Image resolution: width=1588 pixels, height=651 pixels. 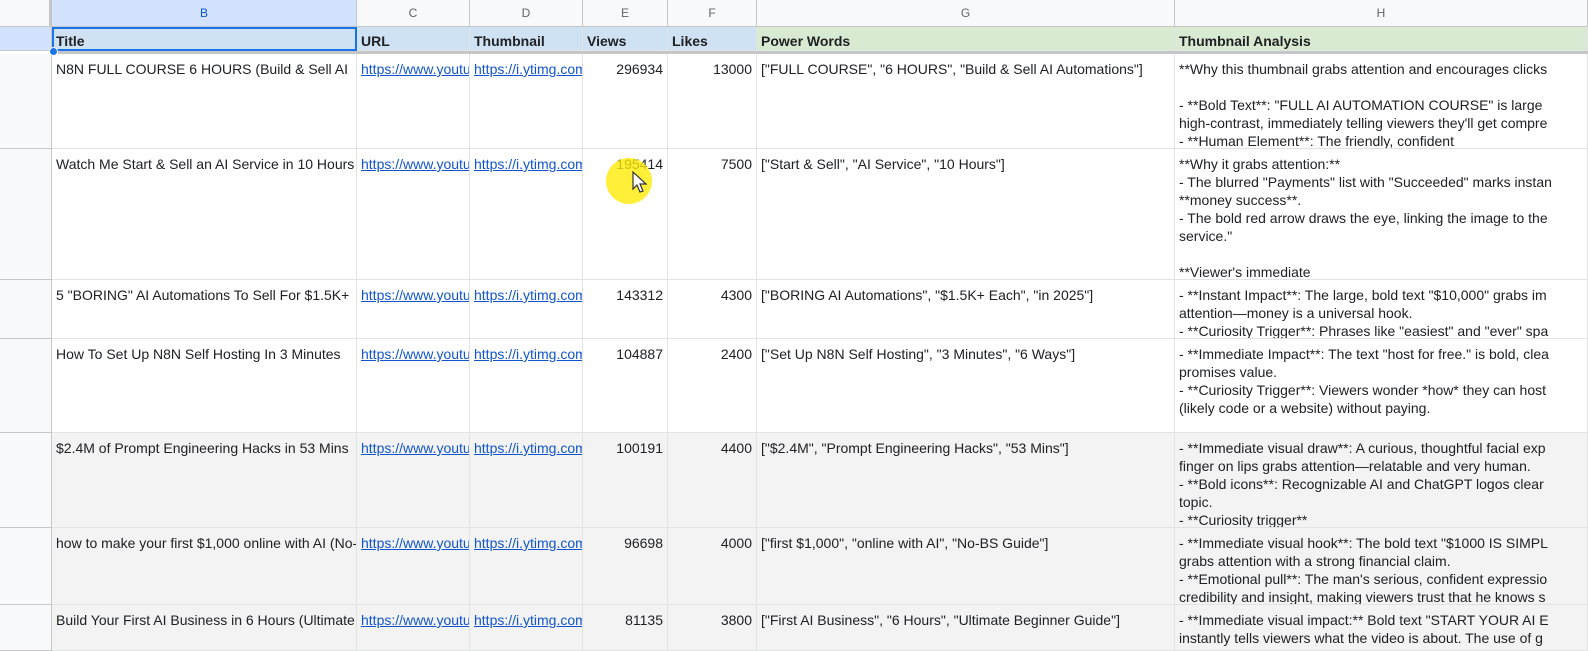 I want to click on column-header-h: H, so click(x=1381, y=13).